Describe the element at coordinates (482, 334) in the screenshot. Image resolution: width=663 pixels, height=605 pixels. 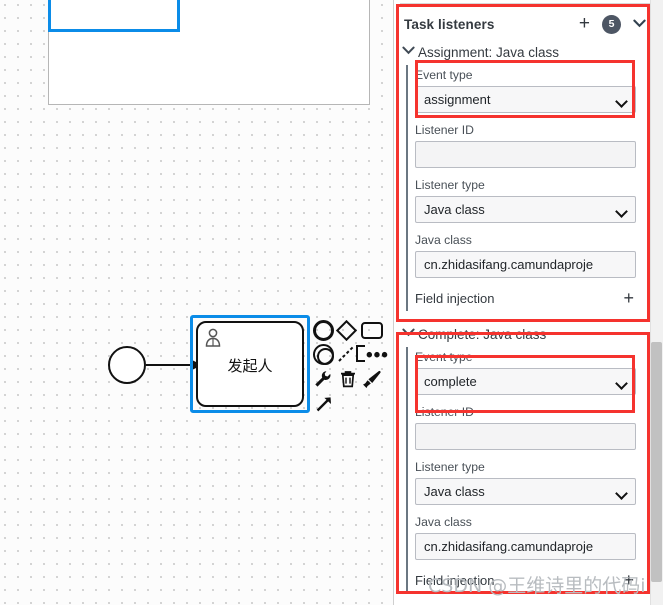
I see `listener-entry-complete-title: Complete: Java class` at that location.